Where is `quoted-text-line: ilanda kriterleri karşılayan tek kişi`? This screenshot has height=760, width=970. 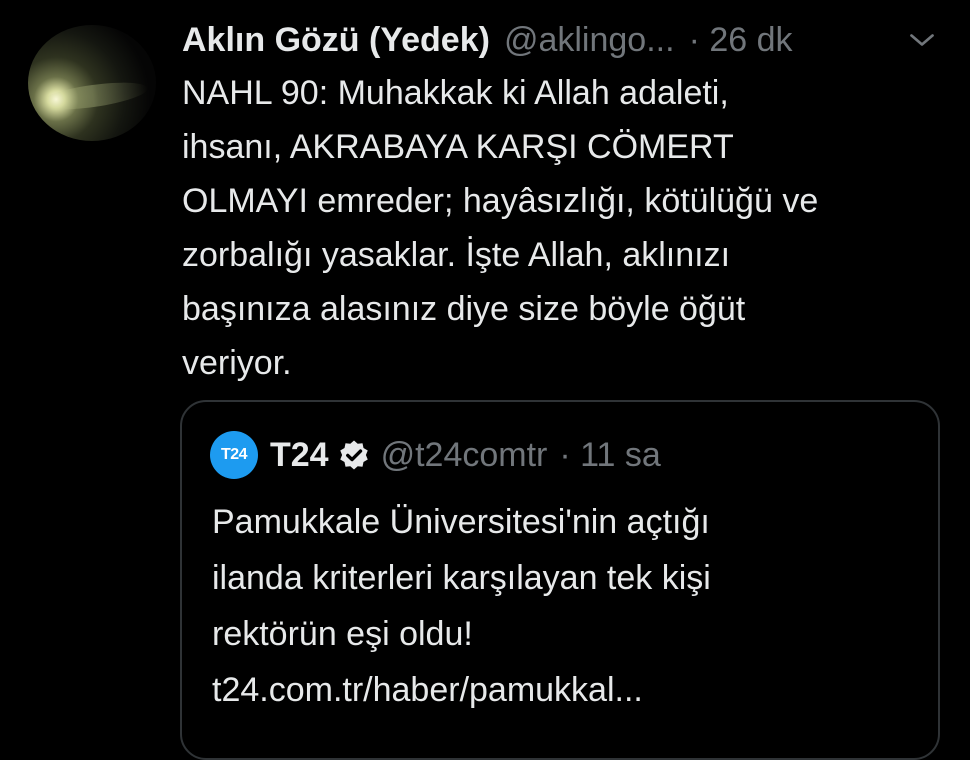
quoted-text-line: ilanda kriterleri karşılayan tek kişi is located at coordinates (461, 578).